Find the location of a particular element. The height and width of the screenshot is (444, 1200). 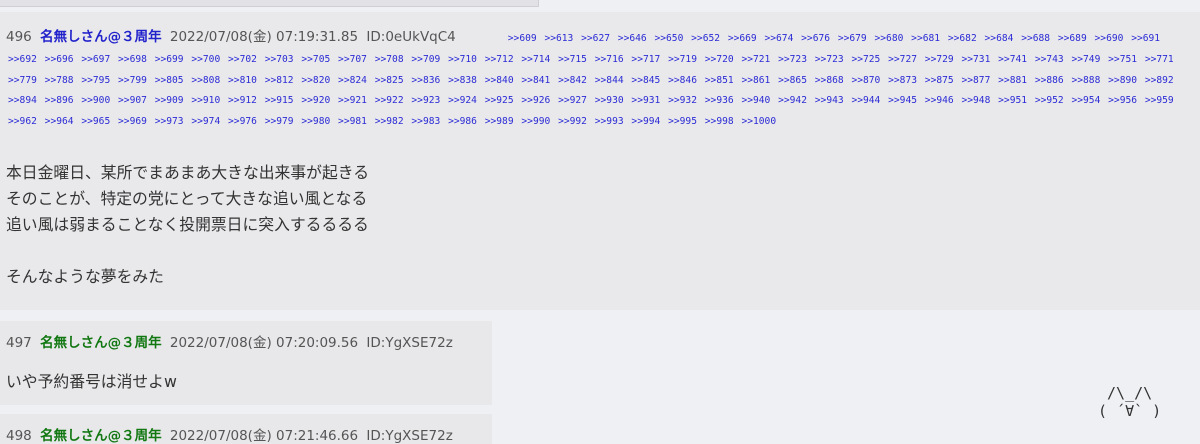

reply-link: >>900 is located at coordinates (95, 100).